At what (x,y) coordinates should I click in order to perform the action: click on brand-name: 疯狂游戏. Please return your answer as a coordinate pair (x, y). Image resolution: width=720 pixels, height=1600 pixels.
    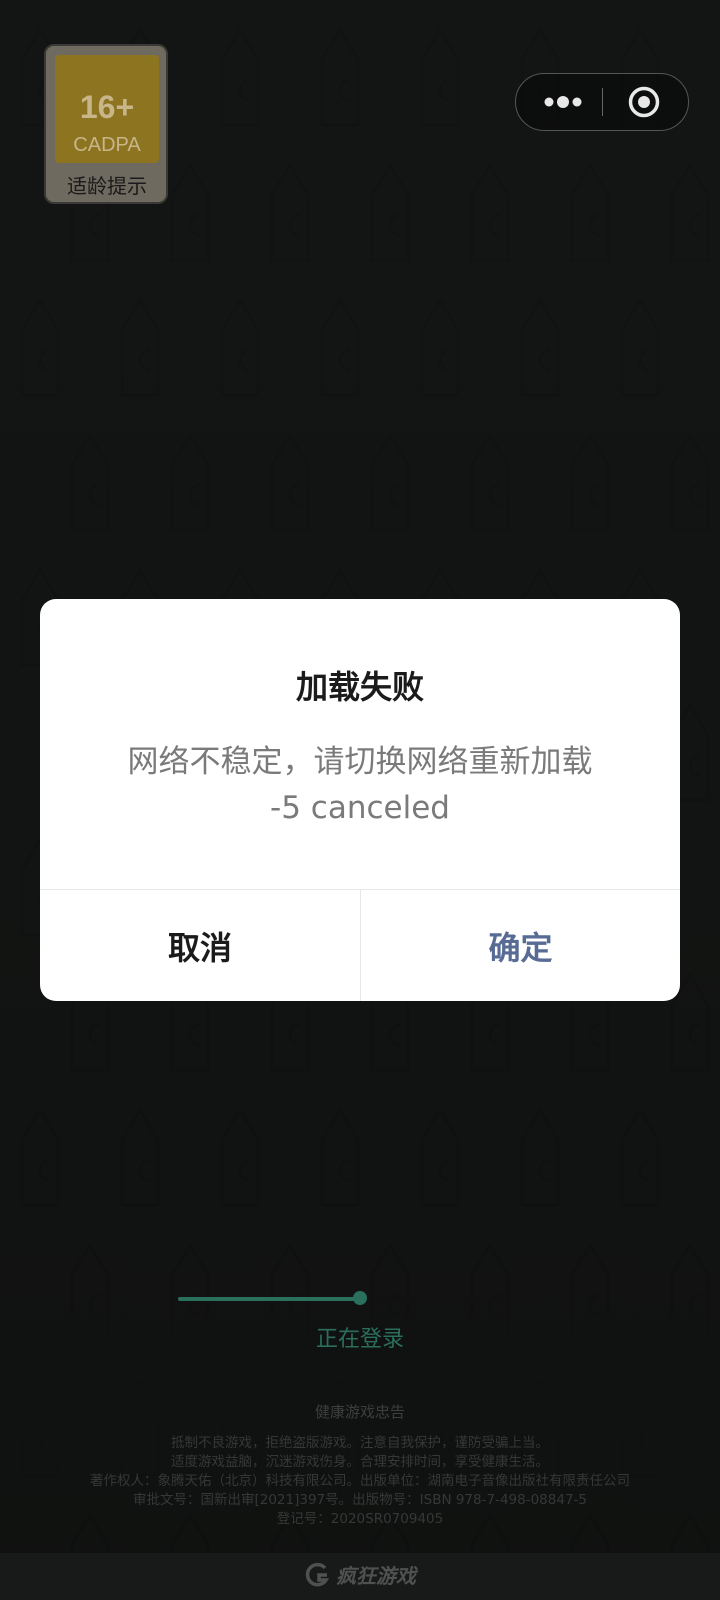
    Looking at the image, I should click on (376, 1576).